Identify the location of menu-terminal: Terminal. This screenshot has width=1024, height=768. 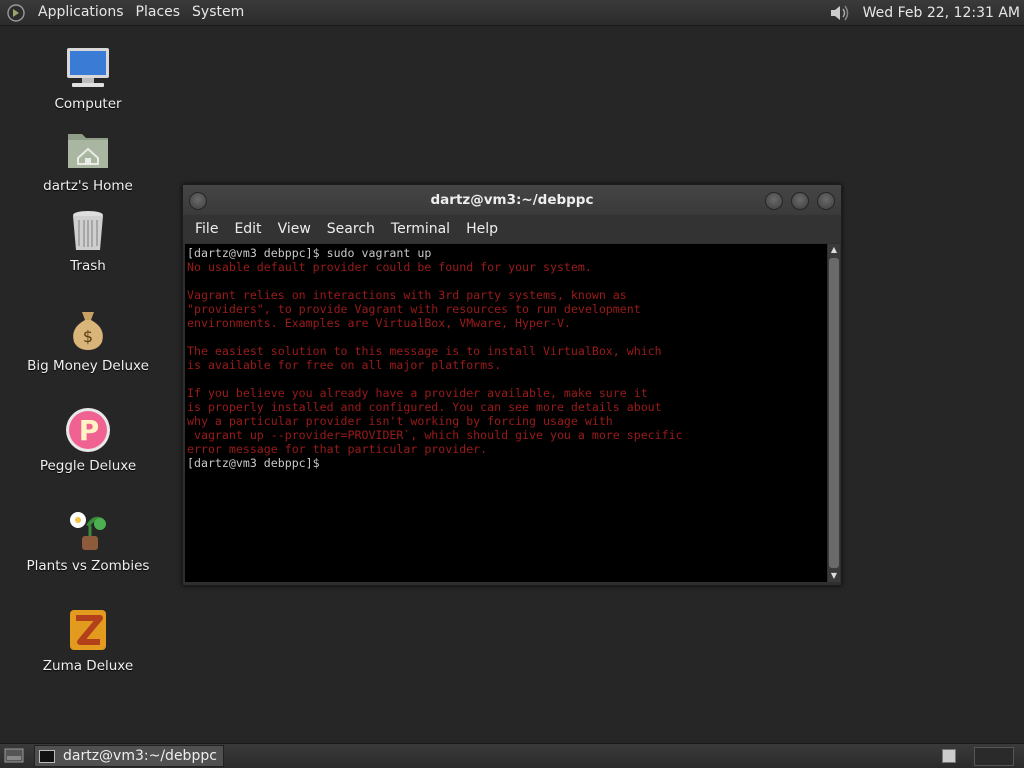
(420, 229).